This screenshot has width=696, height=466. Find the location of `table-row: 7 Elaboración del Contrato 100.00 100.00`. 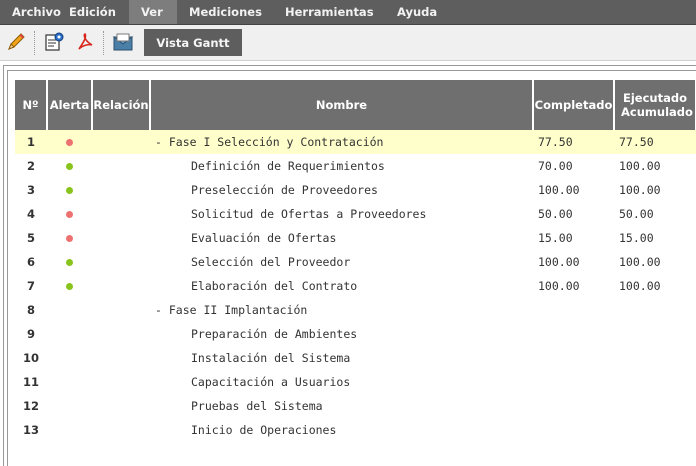

table-row: 7 Elaboración del Contrato 100.00 100.00 is located at coordinates (355, 286).